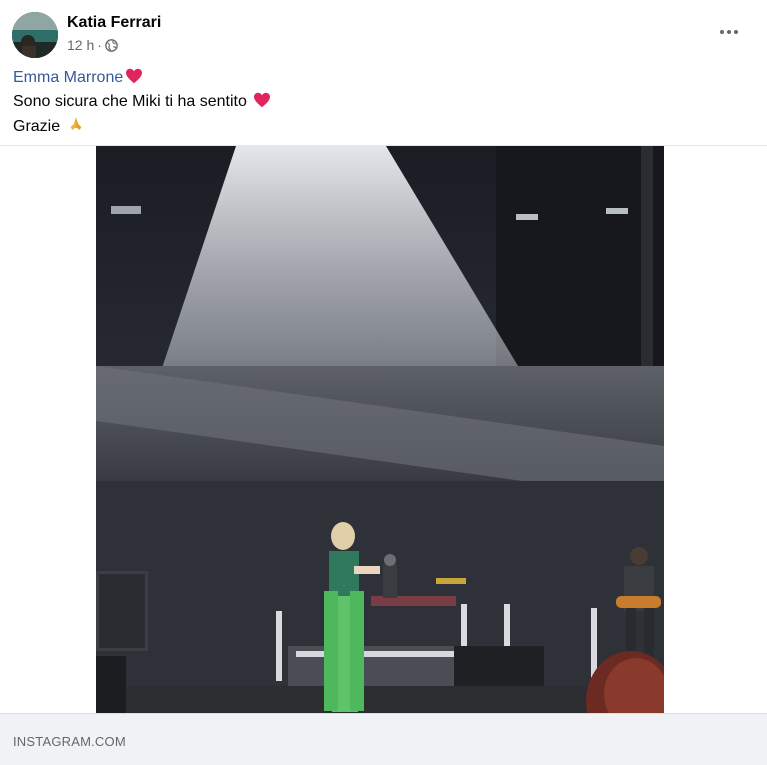 The image size is (767, 765). I want to click on post-header: Katia Ferrari 12 h ·, so click(383, 32).